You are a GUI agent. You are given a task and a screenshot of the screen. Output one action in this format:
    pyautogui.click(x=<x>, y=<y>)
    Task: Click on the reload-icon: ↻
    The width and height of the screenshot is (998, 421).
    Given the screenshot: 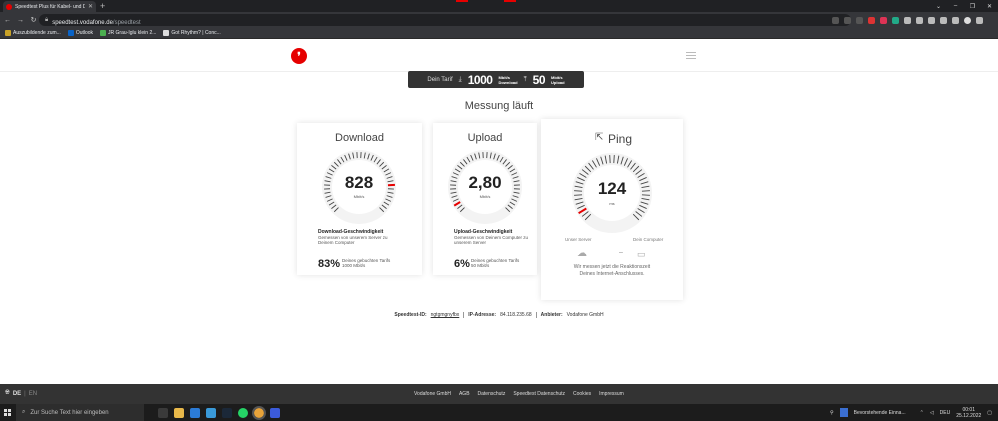 What is the action you would take?
    pyautogui.click(x=33, y=20)
    